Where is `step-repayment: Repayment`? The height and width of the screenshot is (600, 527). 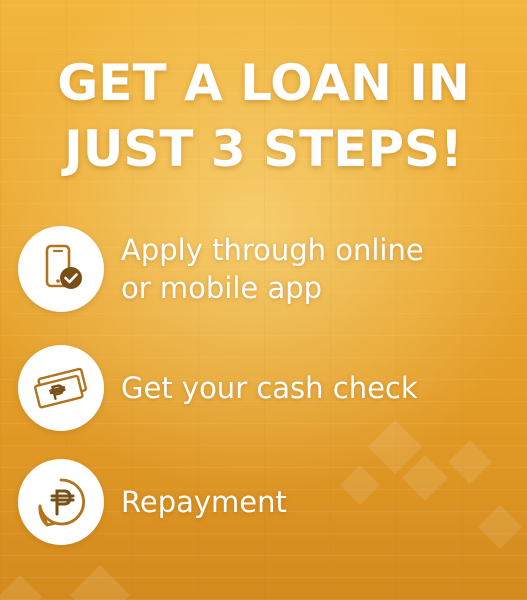
step-repayment: Repayment is located at coordinates (152, 502).